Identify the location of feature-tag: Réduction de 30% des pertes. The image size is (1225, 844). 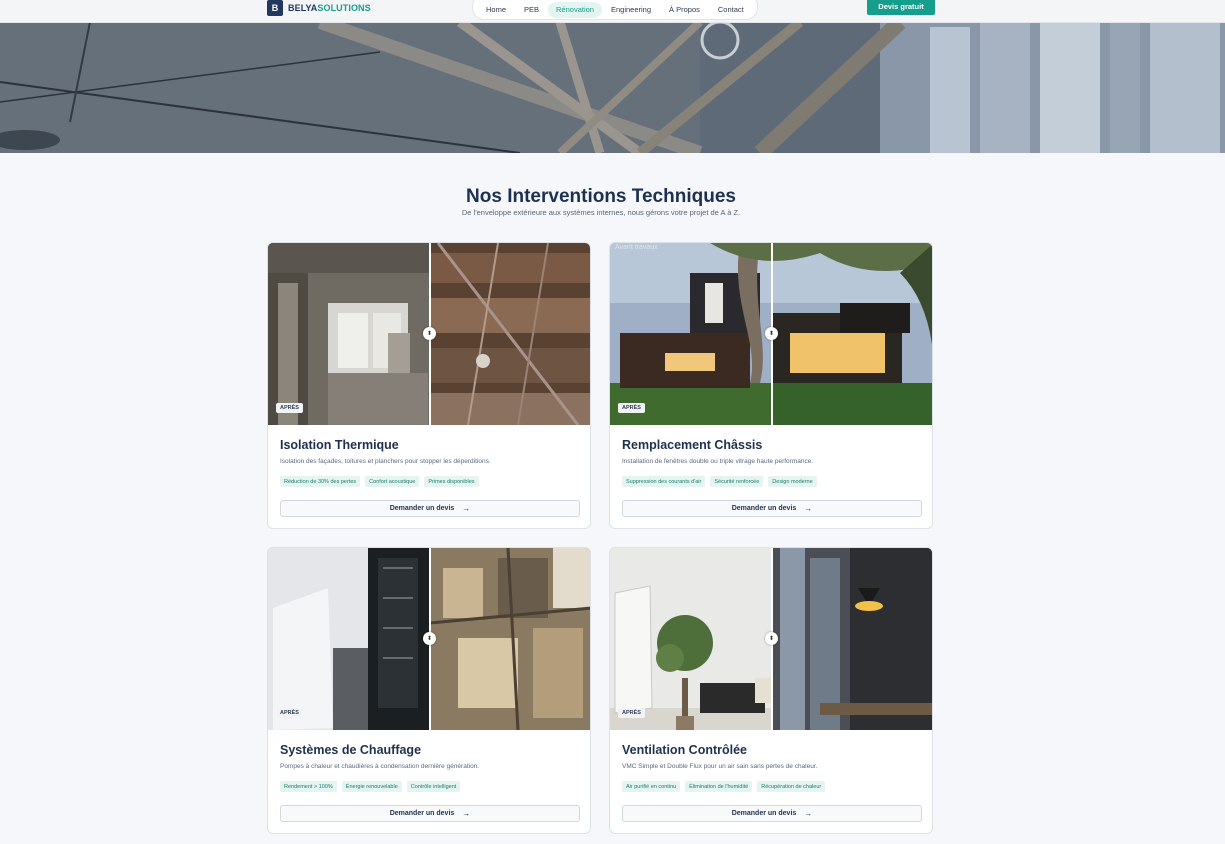
(320, 481).